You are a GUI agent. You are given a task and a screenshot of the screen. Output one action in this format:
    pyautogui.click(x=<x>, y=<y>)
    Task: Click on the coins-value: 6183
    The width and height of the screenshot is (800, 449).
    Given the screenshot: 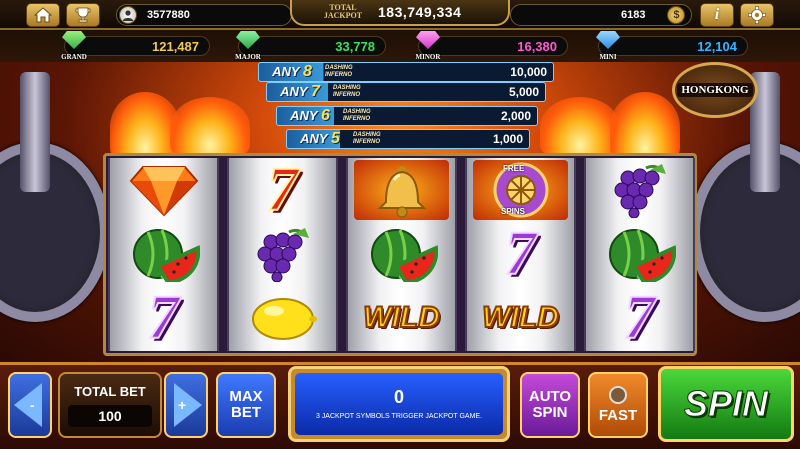 What is the action you would take?
    pyautogui.click(x=633, y=15)
    